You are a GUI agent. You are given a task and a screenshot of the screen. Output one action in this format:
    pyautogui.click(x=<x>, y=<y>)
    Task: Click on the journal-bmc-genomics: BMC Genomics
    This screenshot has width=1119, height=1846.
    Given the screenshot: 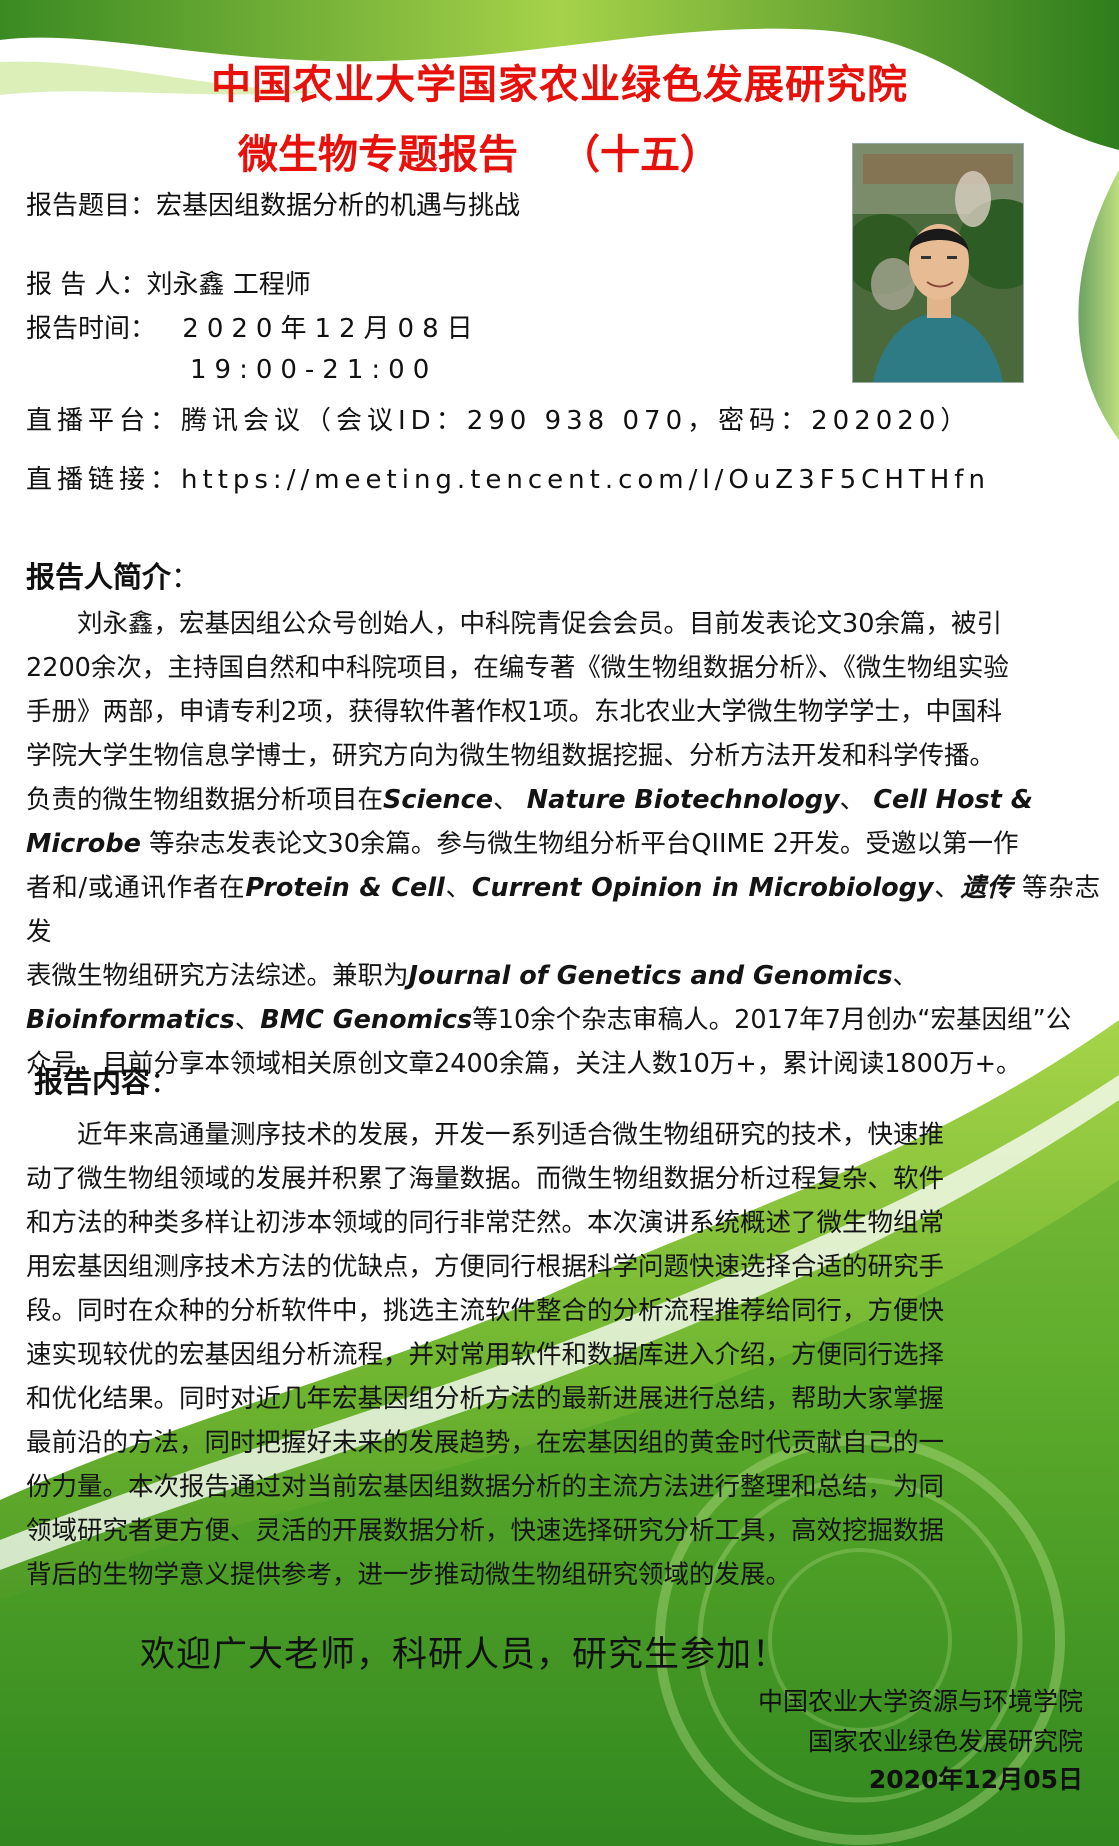 What is the action you would take?
    pyautogui.click(x=366, y=1020)
    